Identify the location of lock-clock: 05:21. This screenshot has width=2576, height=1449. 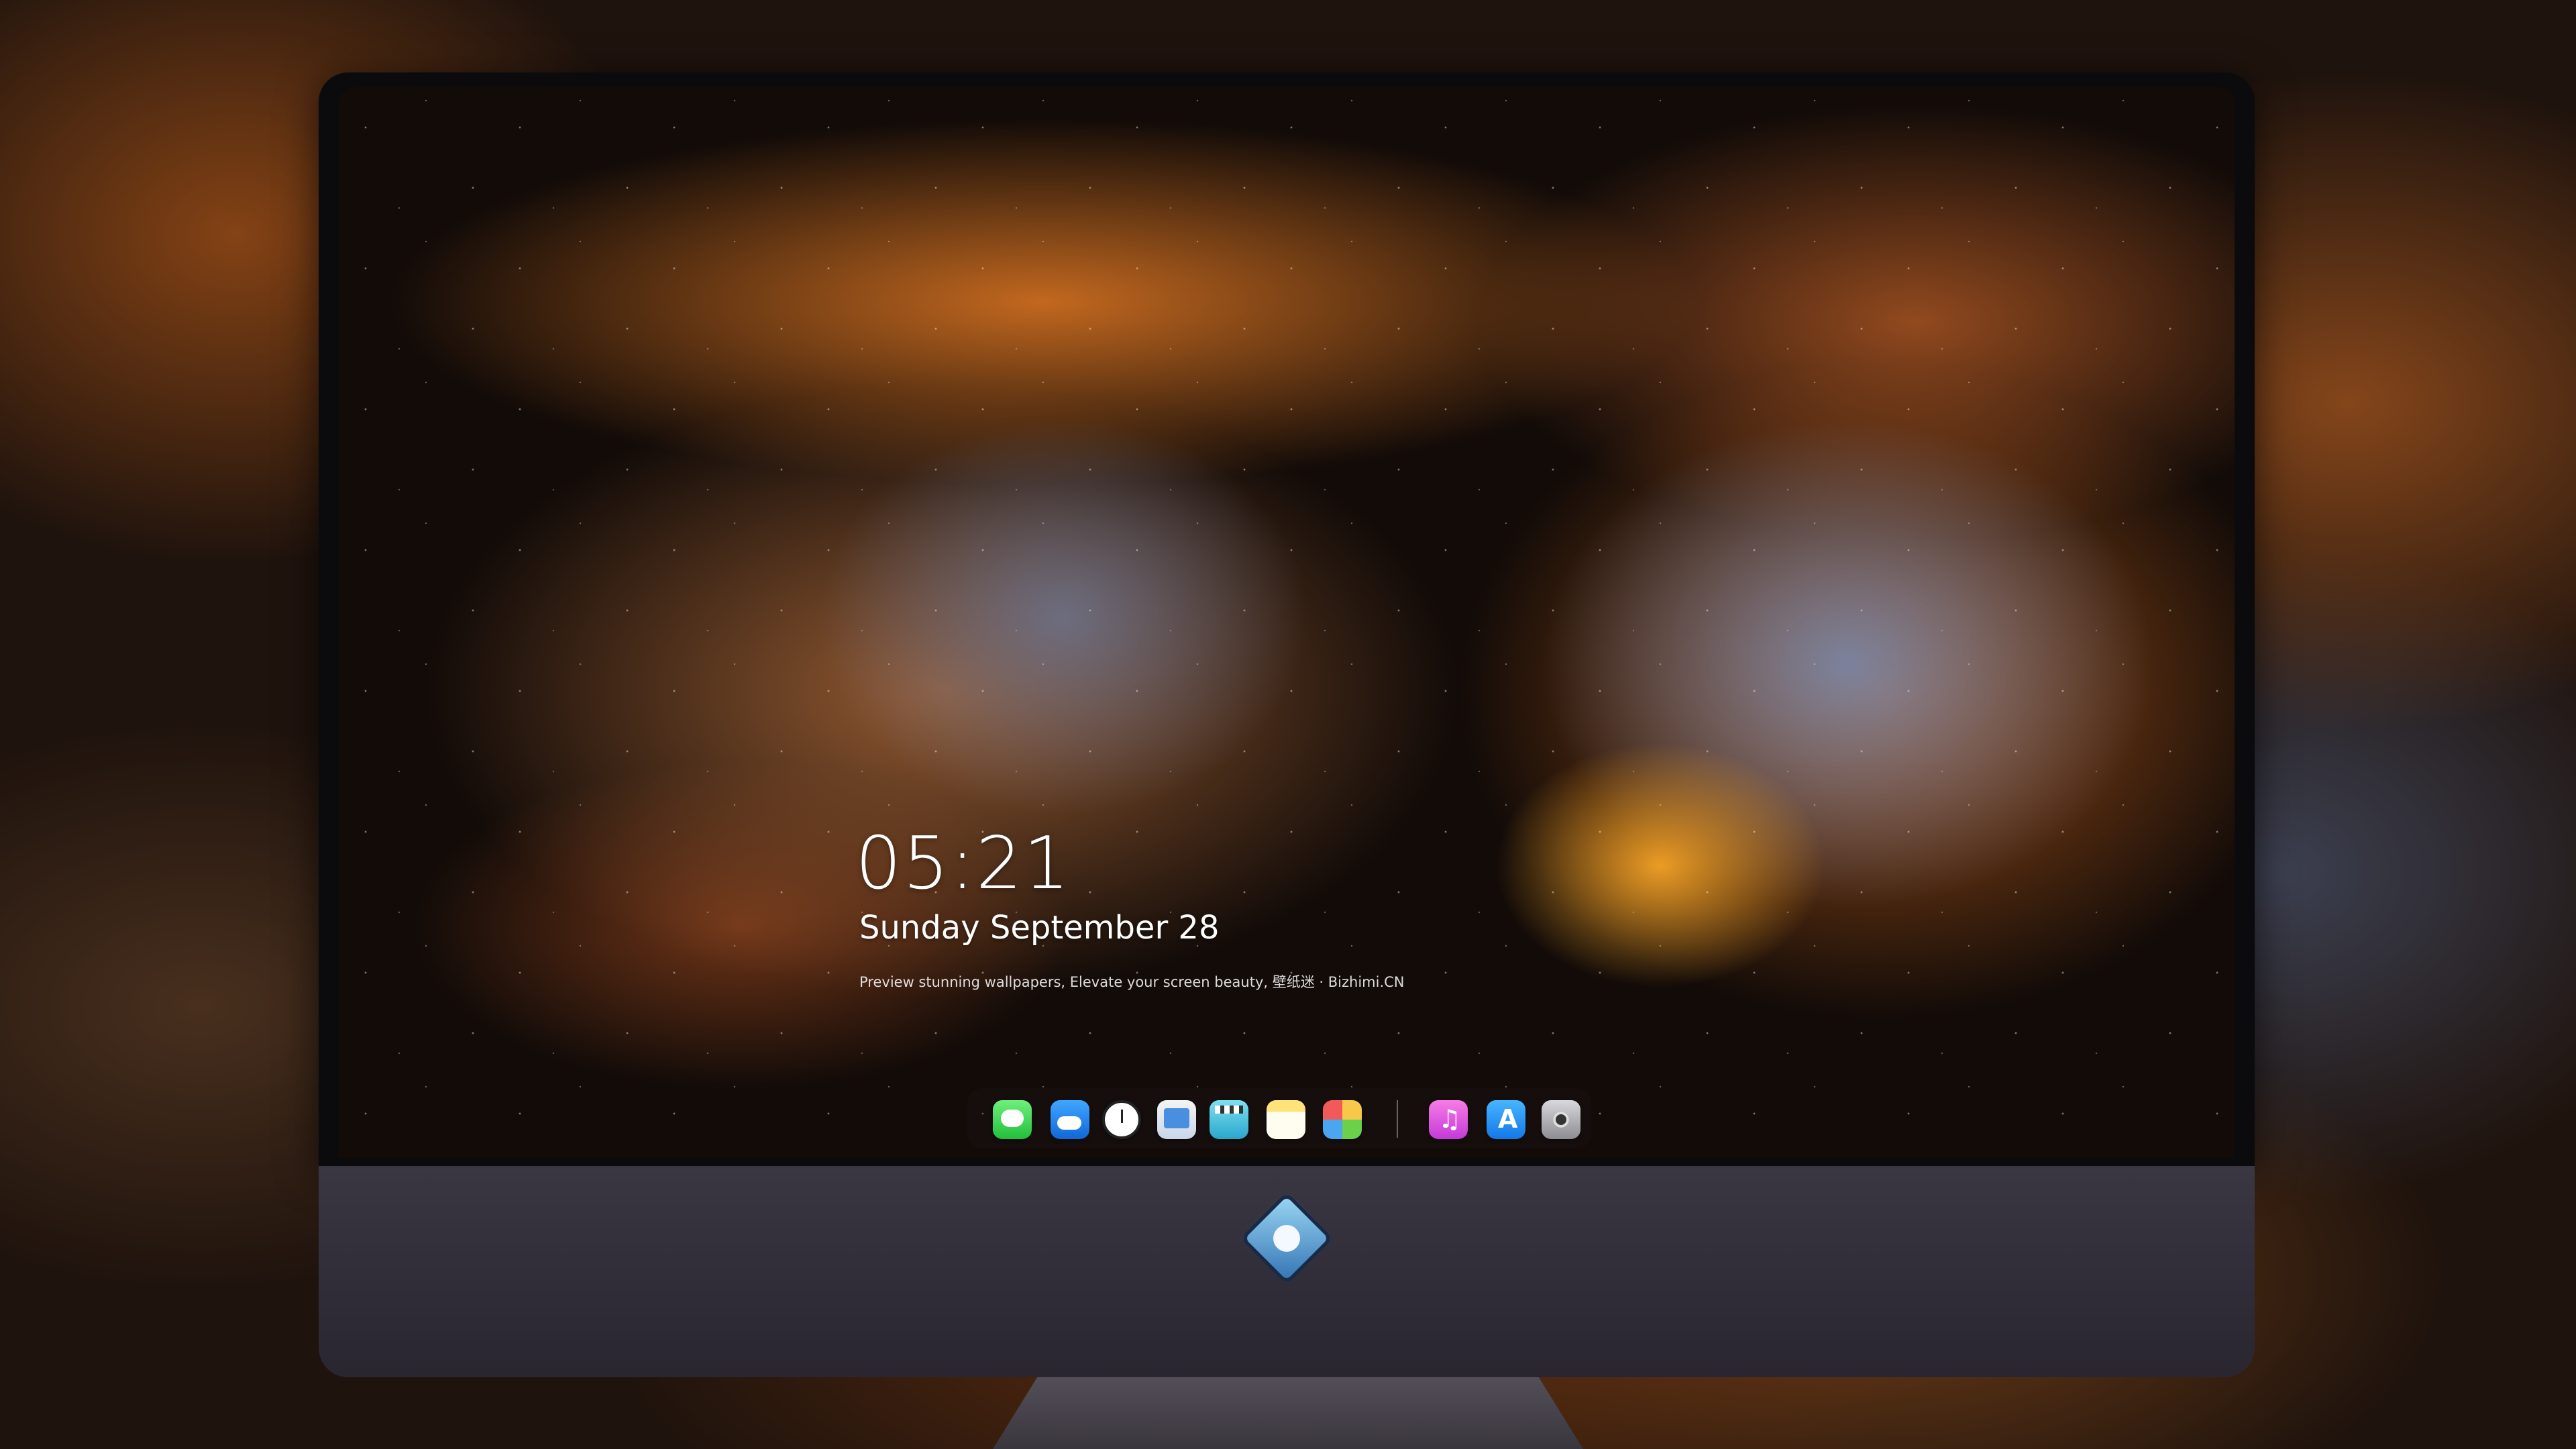
(963, 864).